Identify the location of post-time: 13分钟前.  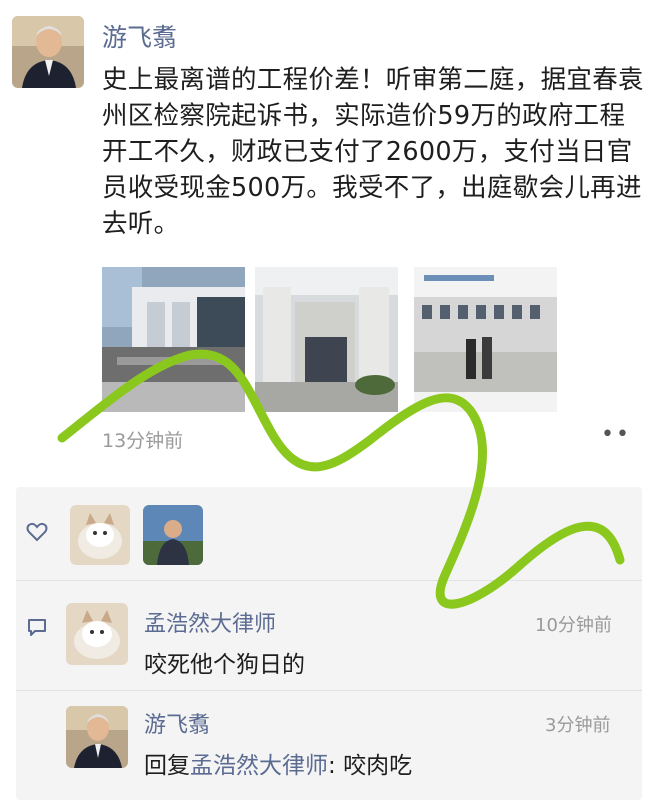
(143, 441).